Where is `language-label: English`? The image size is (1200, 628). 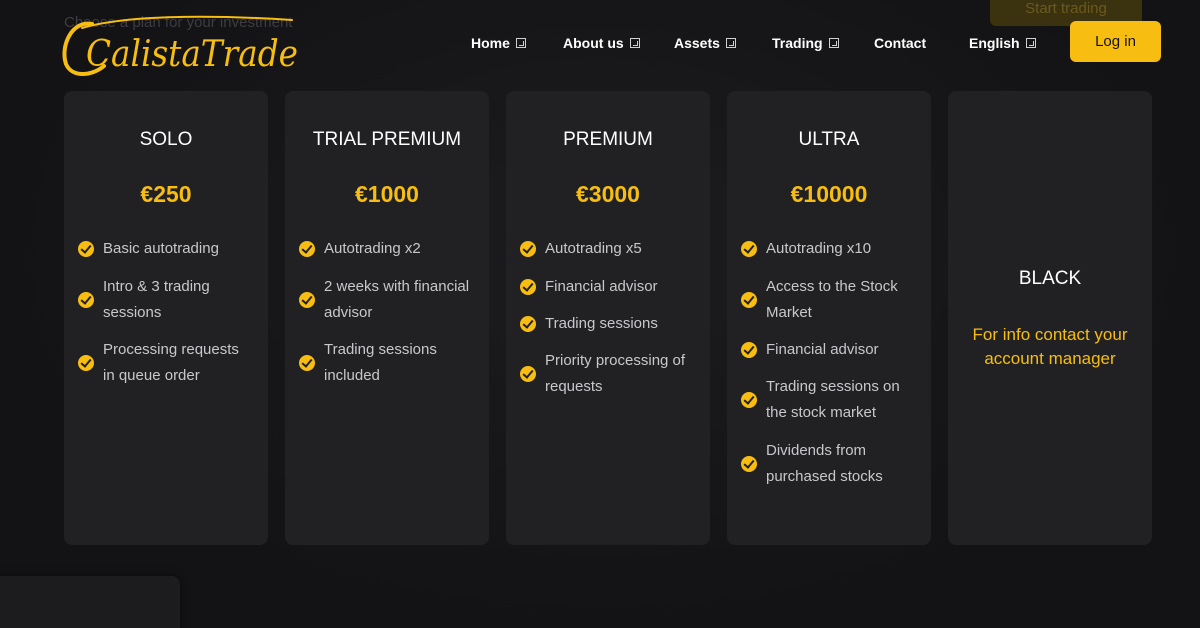 language-label: English is located at coordinates (994, 43).